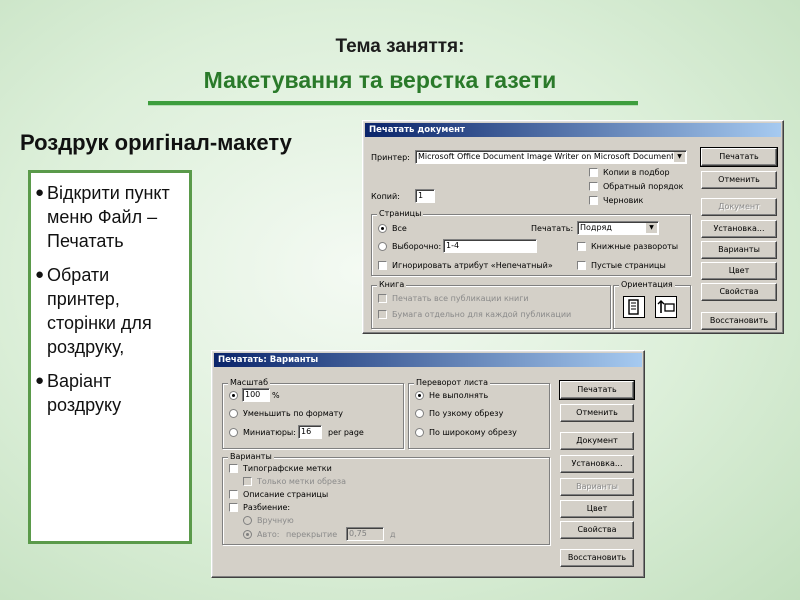 The image size is (800, 600). I want to click on reverse-label: Обратный порядок, so click(643, 186).